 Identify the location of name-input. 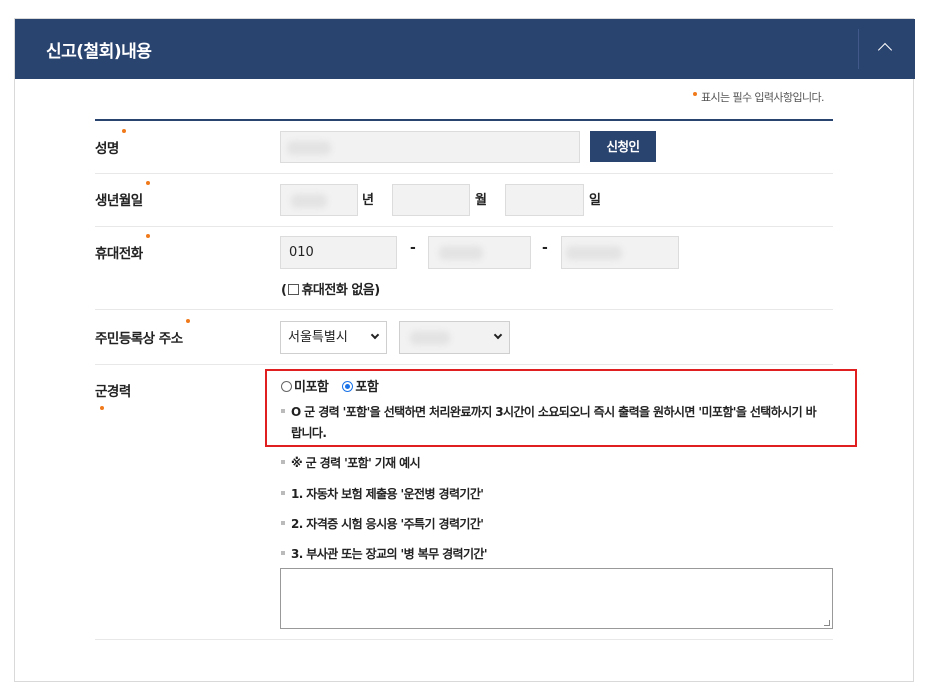
(430, 147).